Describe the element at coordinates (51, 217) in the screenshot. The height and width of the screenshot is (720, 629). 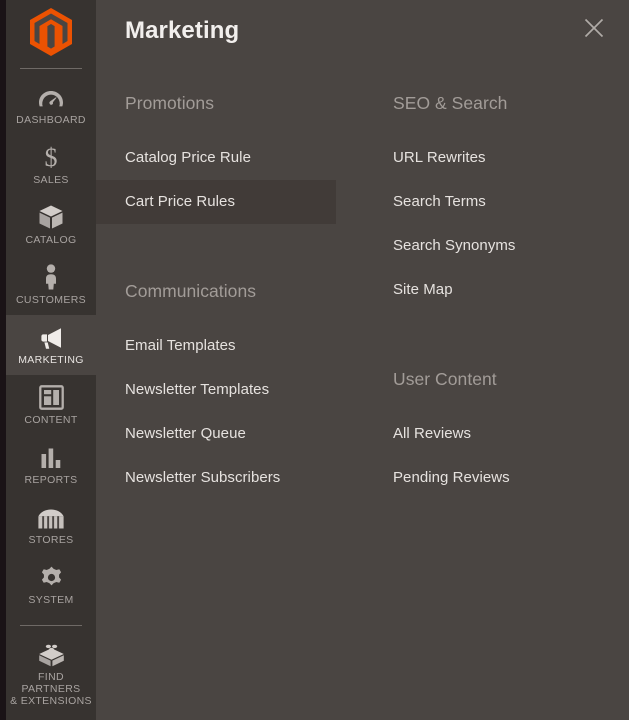
I see `box-icon` at that location.